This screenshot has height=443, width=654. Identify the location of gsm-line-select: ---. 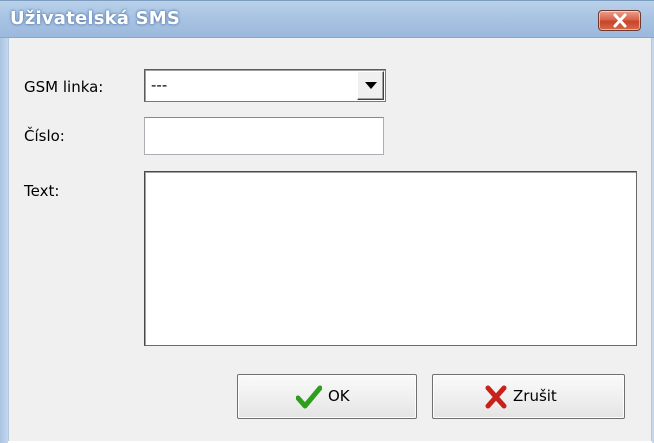
(265, 85).